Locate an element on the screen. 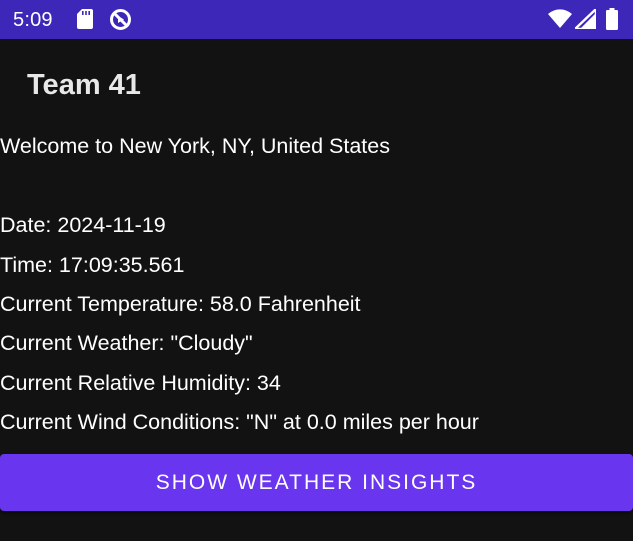  time-text: Time: 17:09:35.561 is located at coordinates (92, 265).